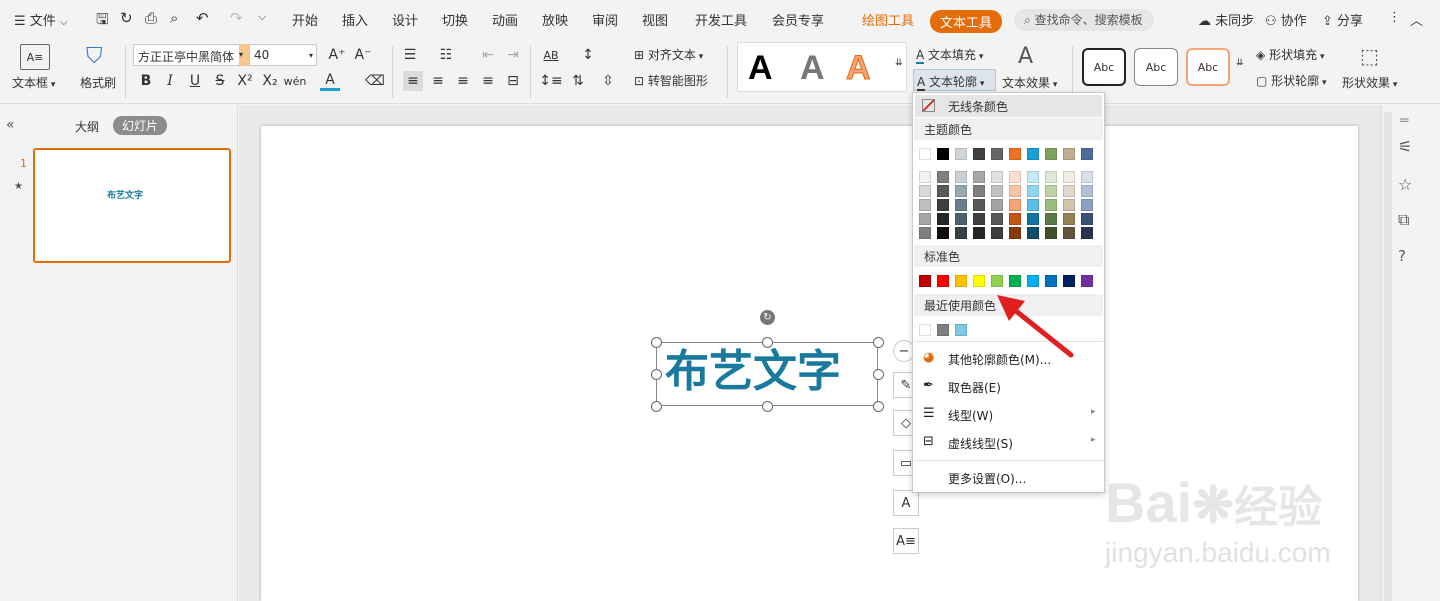 This screenshot has height=601, width=1440. Describe the element at coordinates (1394, 17) in the screenshot. I see `more-icon: ⋮` at that location.